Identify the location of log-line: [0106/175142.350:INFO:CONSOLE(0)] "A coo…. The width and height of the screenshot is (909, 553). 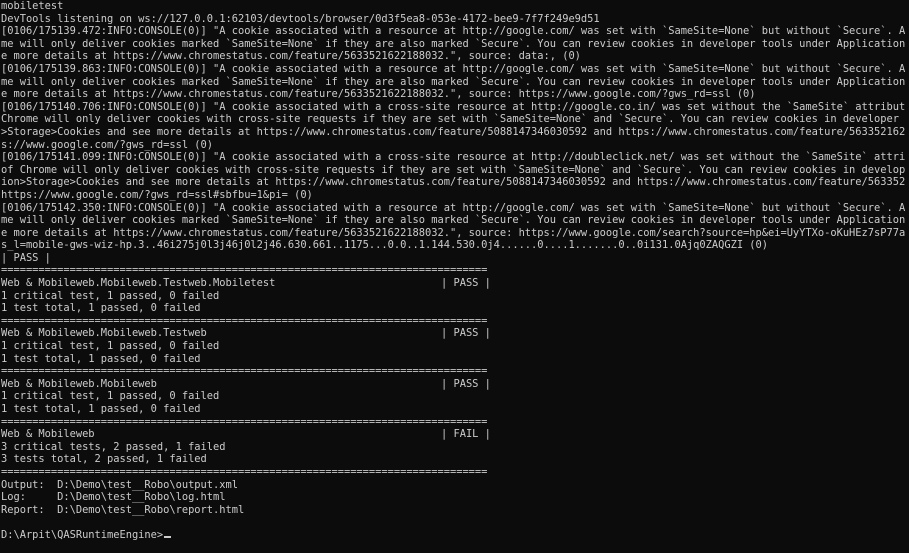
(453, 207).